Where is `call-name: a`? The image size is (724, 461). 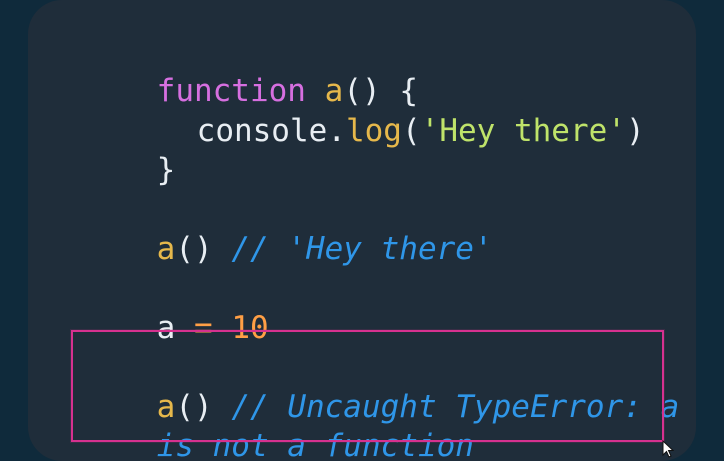
call-name: a is located at coordinates (166, 249).